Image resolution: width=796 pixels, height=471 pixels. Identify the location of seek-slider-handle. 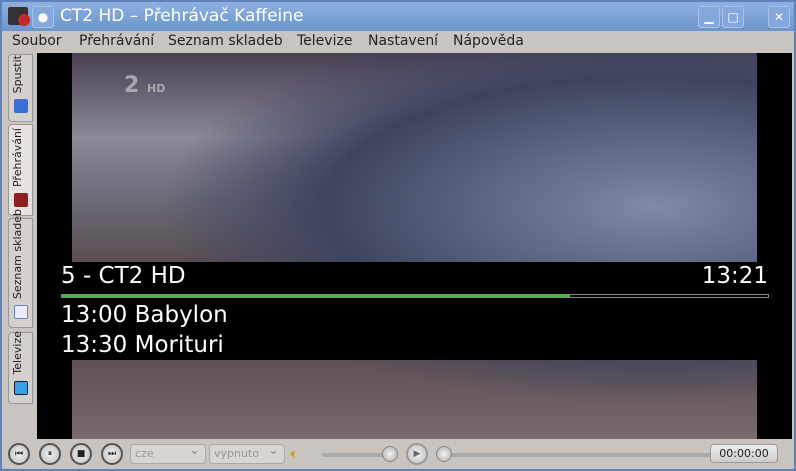
(444, 454).